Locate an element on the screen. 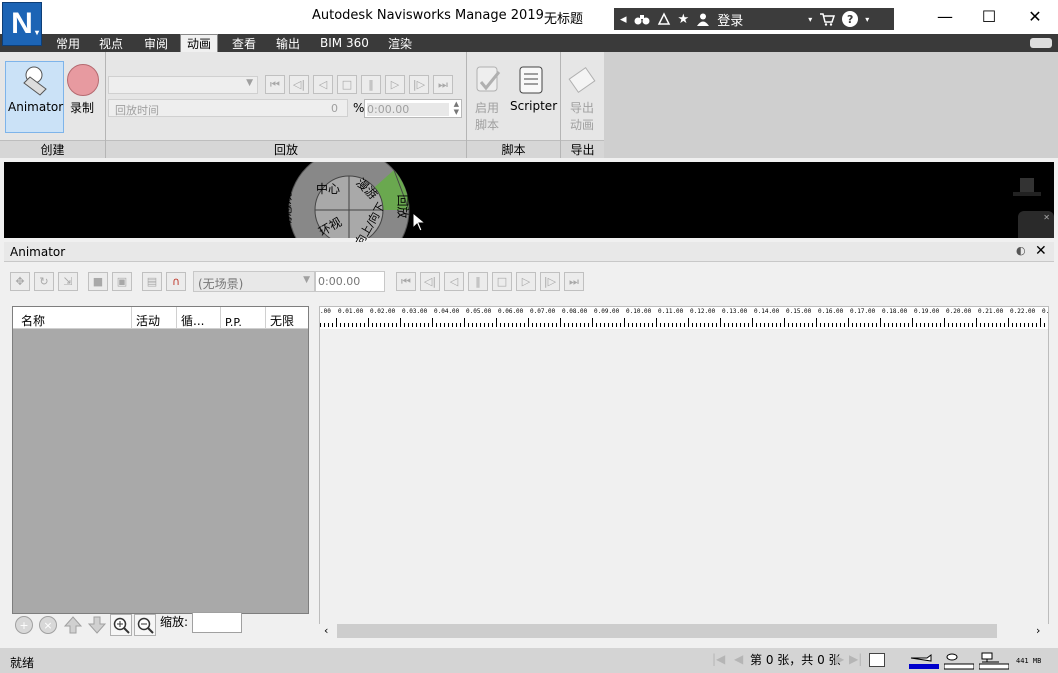 The height and width of the screenshot is (673, 1058). login-dropdown-icon: ▾ is located at coordinates (810, 19).